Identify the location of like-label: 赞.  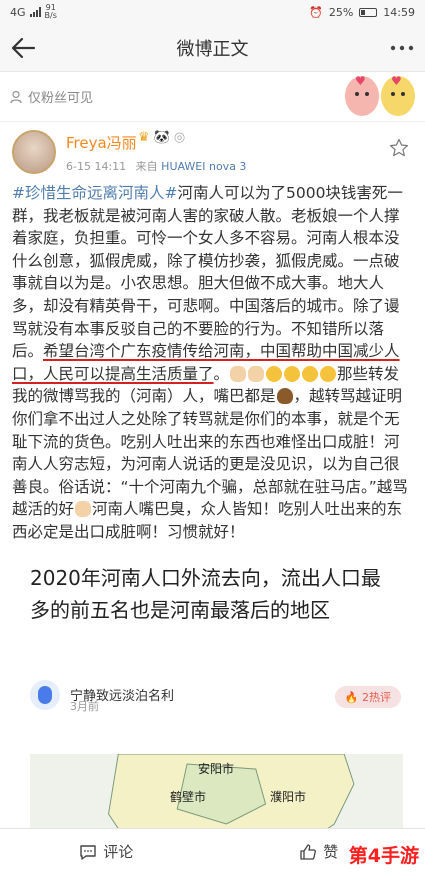
(331, 852).